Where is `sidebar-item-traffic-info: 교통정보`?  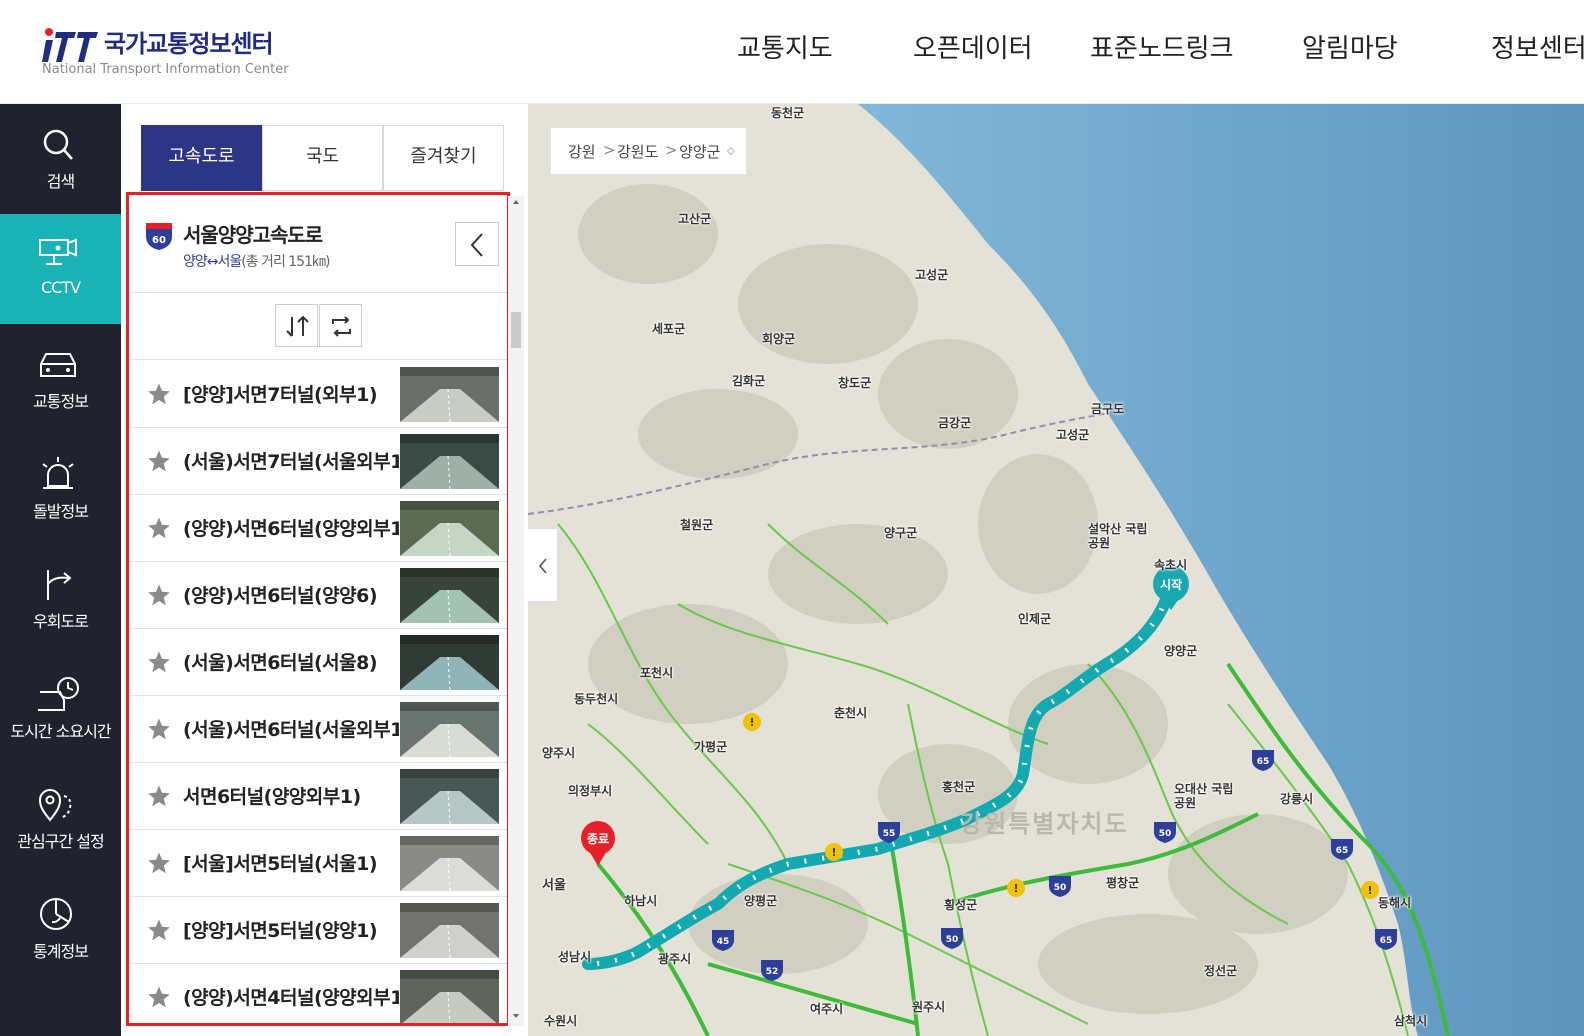 sidebar-item-traffic-info: 교통정보 is located at coordinates (60, 379).